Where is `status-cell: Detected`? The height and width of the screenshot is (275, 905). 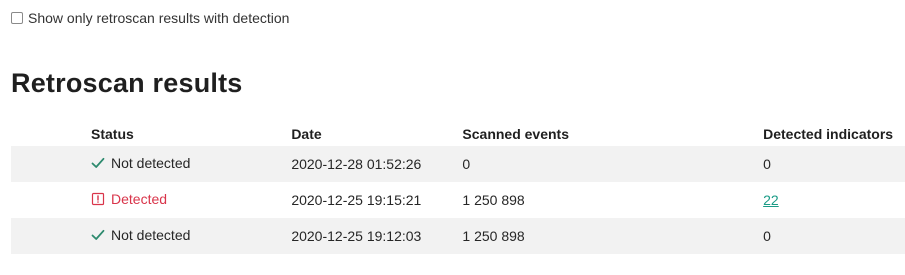 status-cell: Detected is located at coordinates (146, 200).